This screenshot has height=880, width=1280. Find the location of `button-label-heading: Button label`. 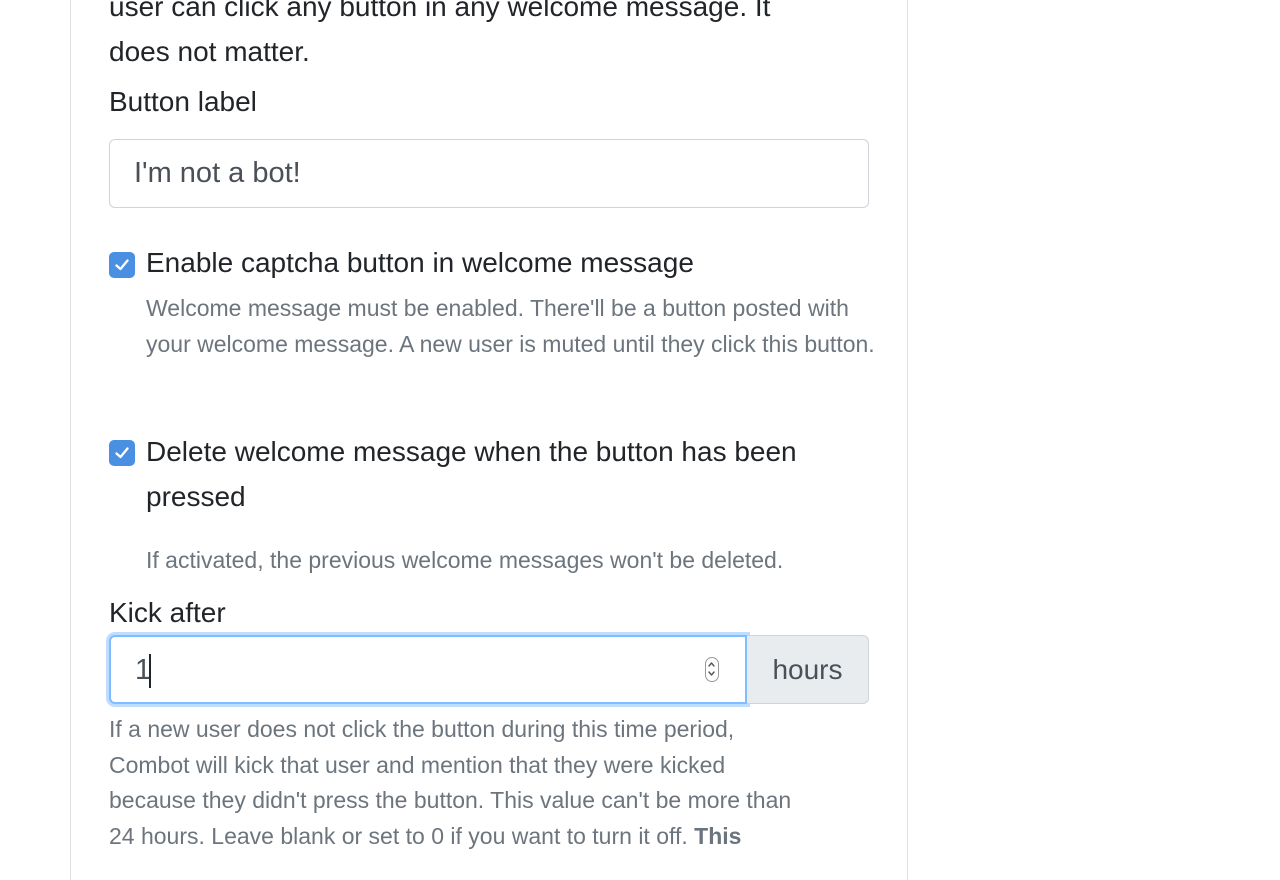

button-label-heading: Button label is located at coordinates (183, 101).